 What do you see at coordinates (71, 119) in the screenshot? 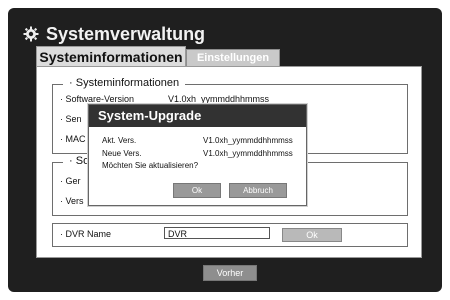
I see `sen-row: · Sen` at bounding box center [71, 119].